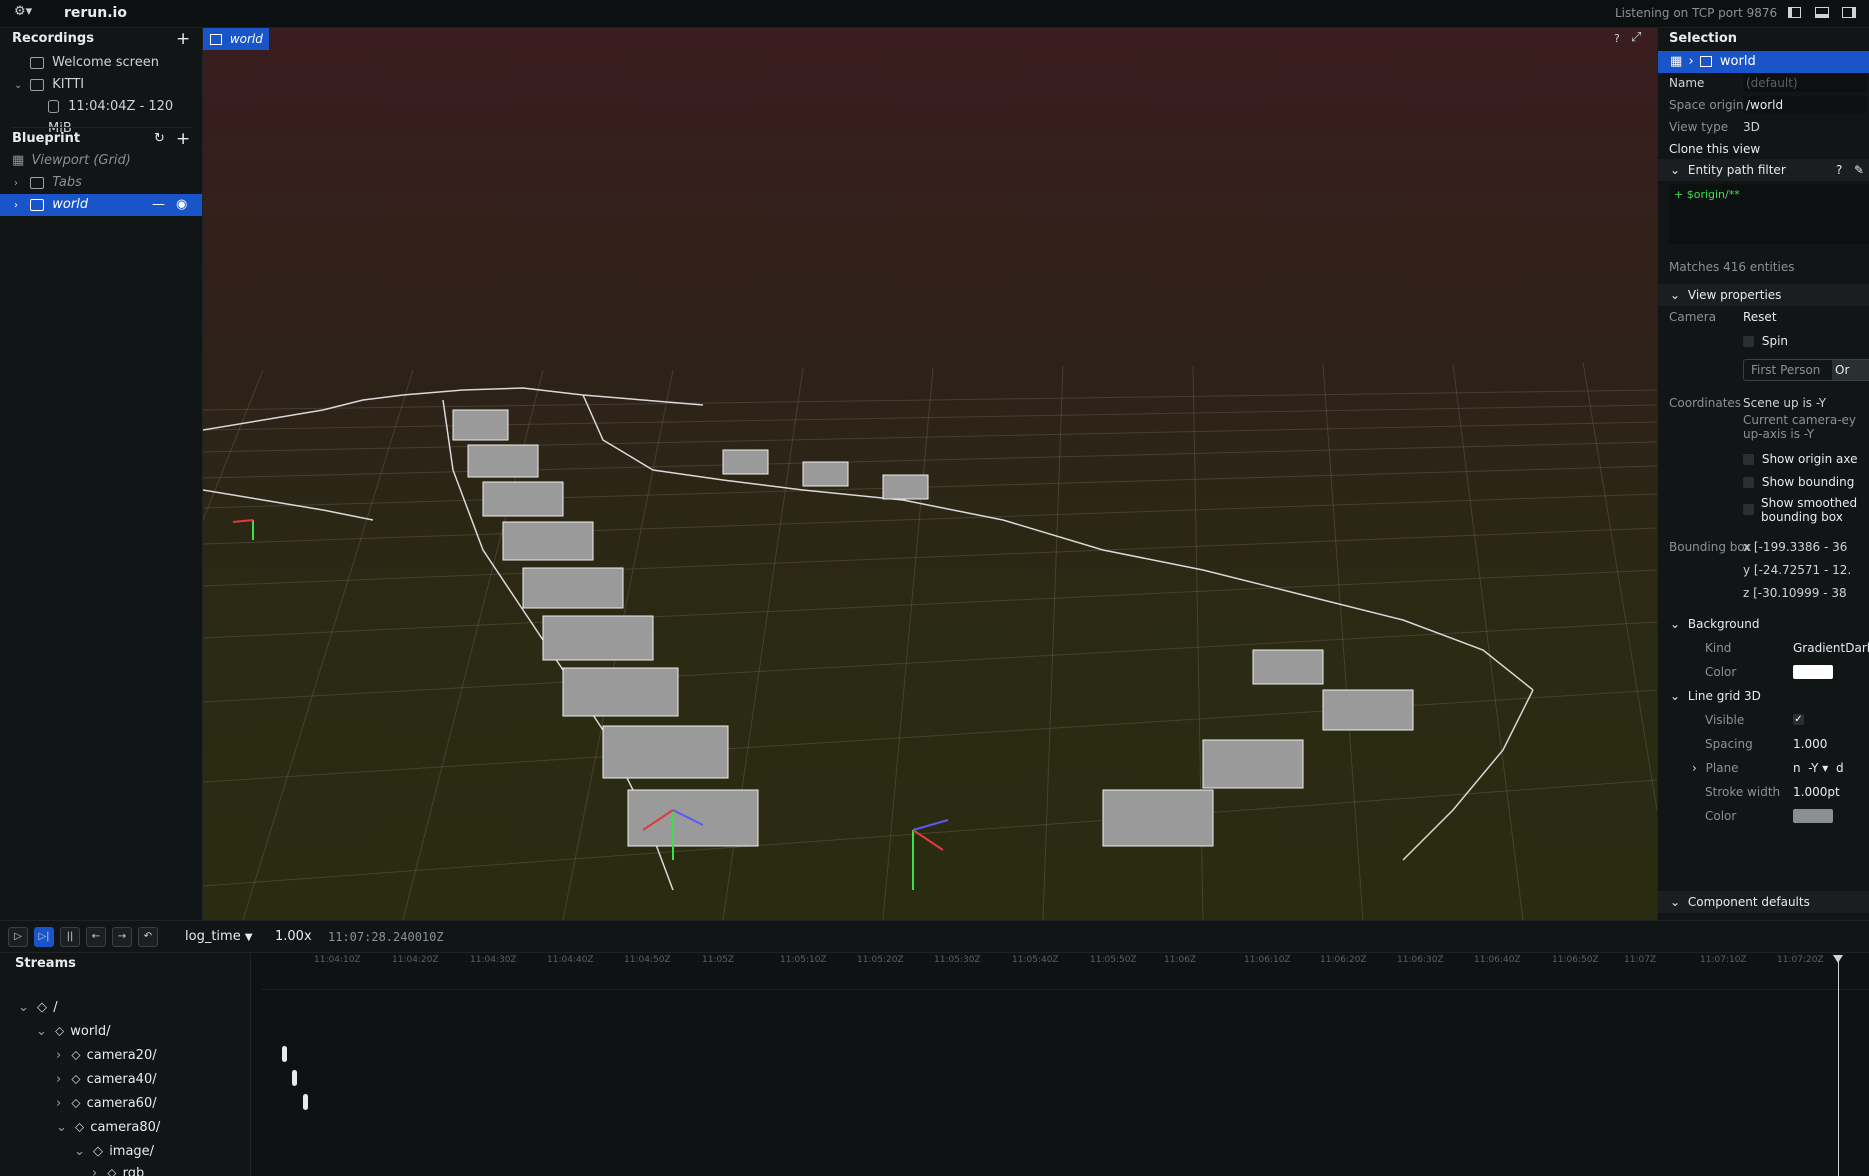  Describe the element at coordinates (76, 1079) in the screenshot. I see `entity-filled-diamond-icon: ⬦` at that location.